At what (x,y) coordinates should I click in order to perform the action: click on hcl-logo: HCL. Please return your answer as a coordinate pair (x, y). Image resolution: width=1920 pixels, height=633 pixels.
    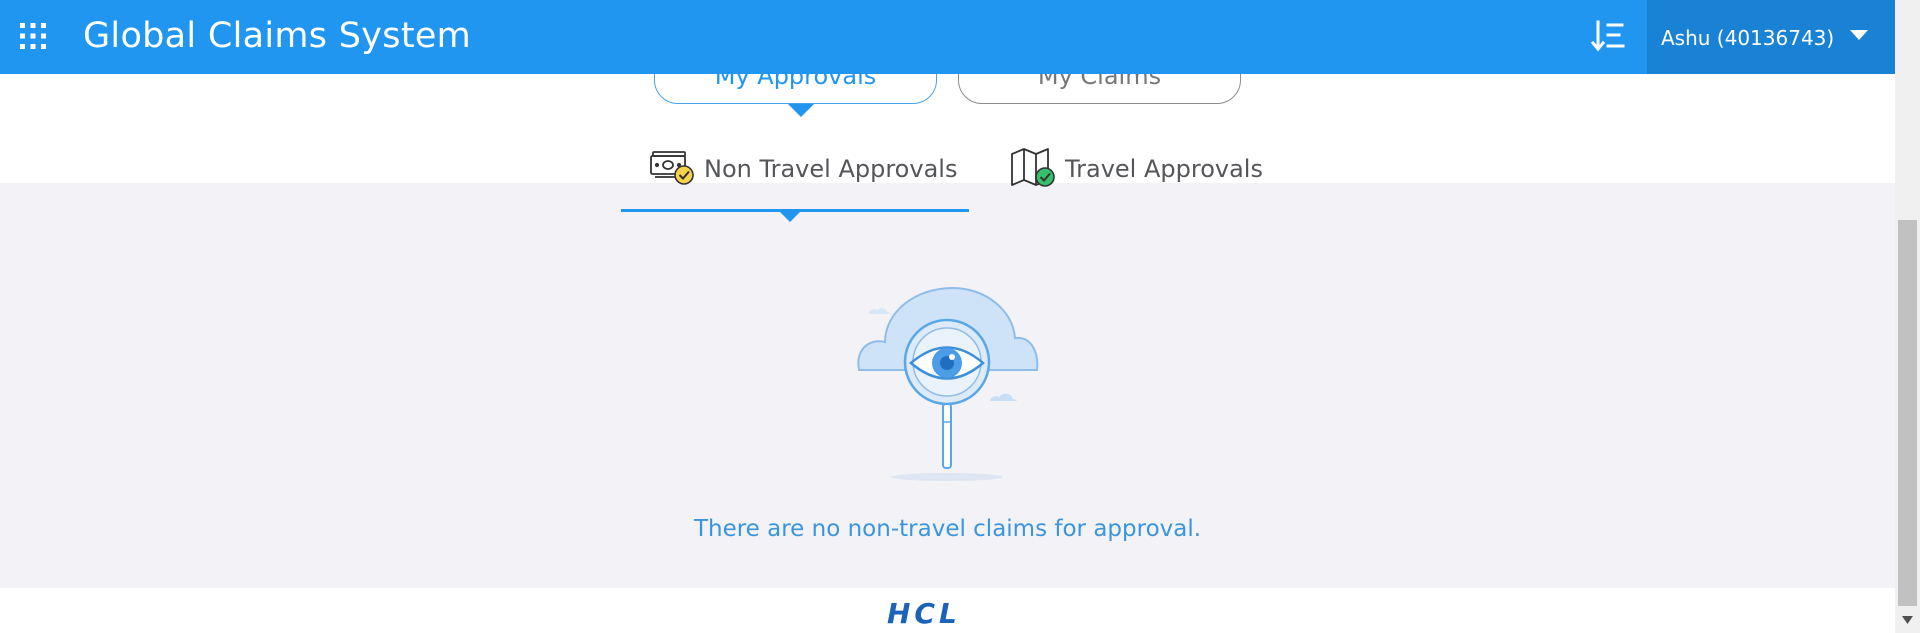
    Looking at the image, I should click on (924, 612).